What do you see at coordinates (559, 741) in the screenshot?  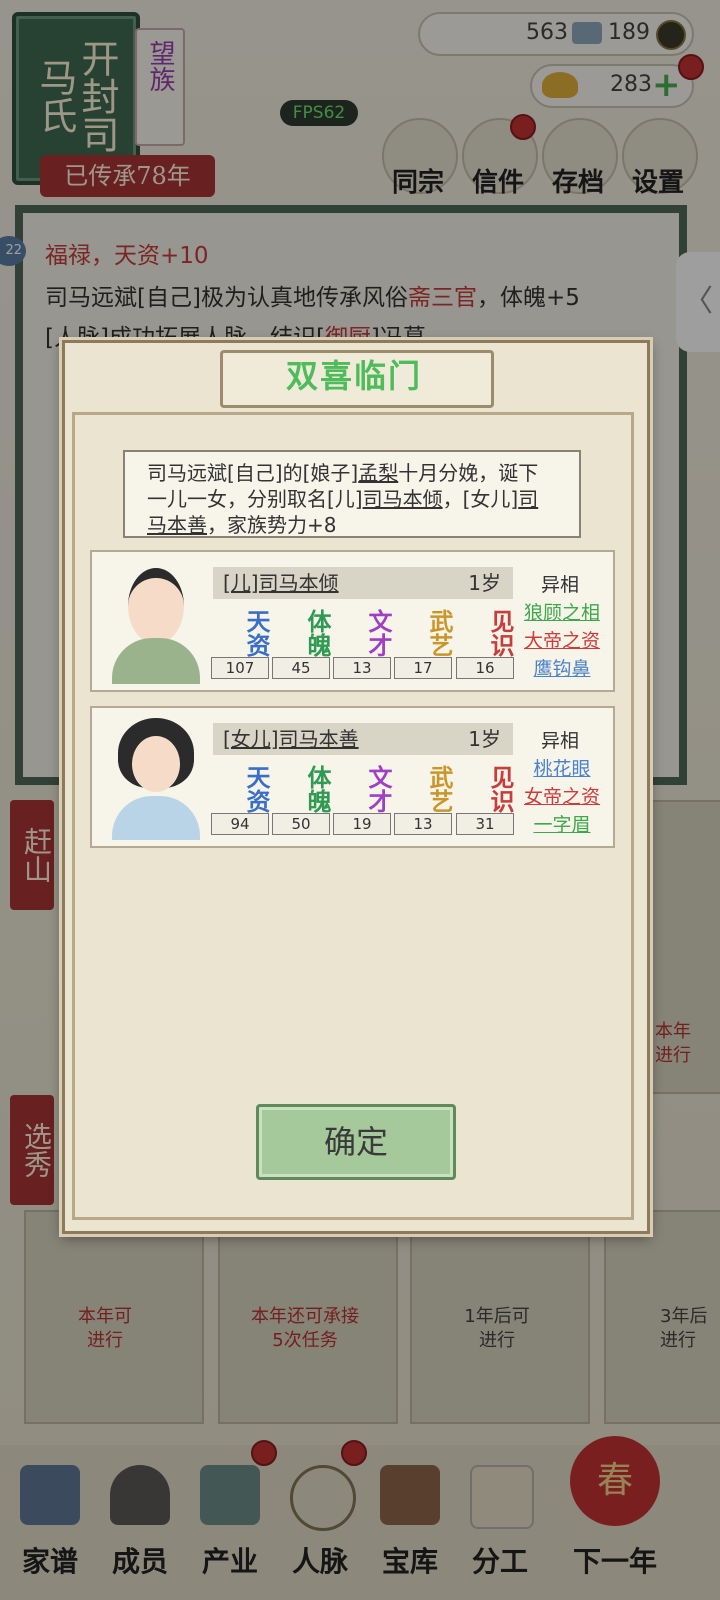 I see `daughter-traits-heading: 异相` at bounding box center [559, 741].